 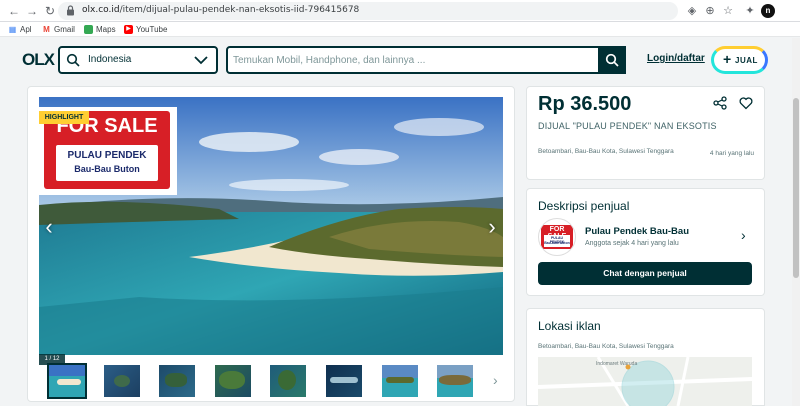 I want to click on prev-photo-arrow: ‹, so click(x=49, y=227).